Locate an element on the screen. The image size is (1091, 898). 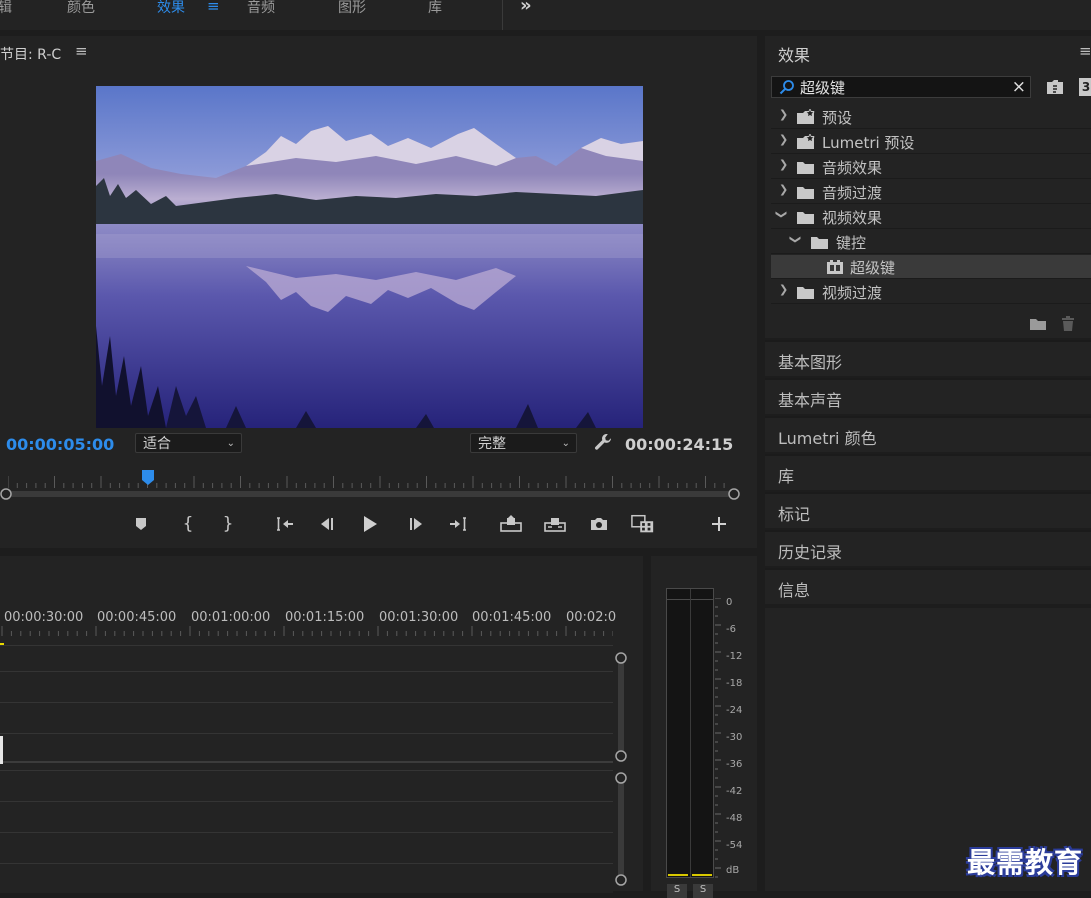
zoom-level-dropdown: 适合 ⌄ is located at coordinates (188, 443).